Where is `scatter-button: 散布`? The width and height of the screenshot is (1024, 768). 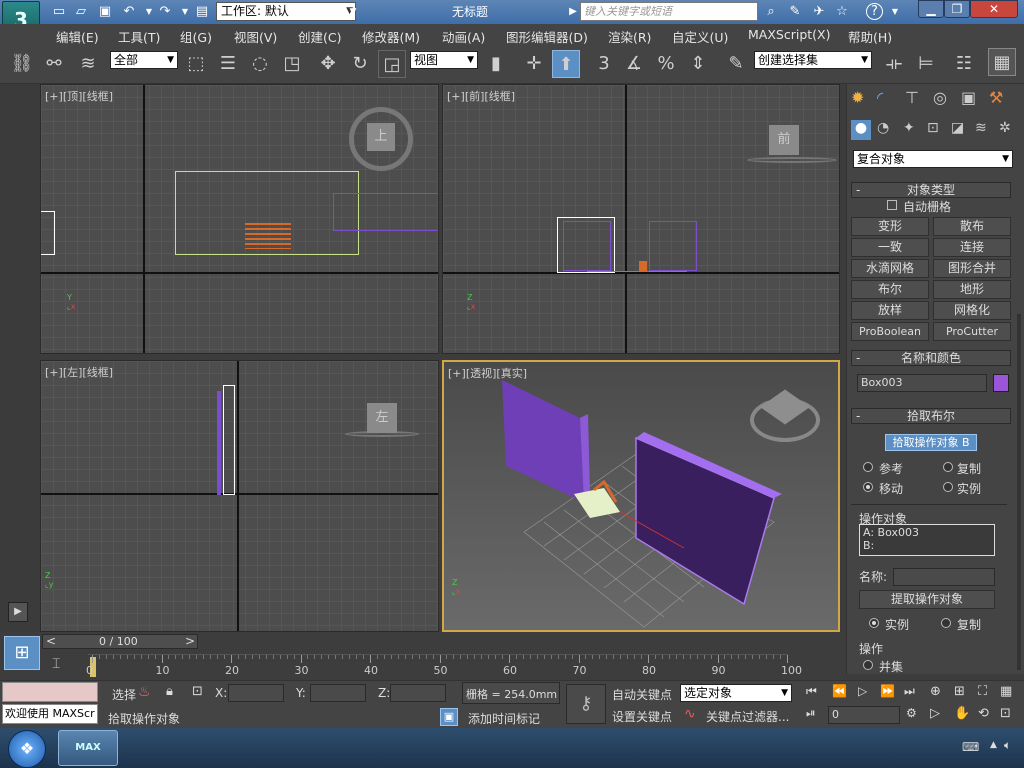 scatter-button: 散布 is located at coordinates (972, 226).